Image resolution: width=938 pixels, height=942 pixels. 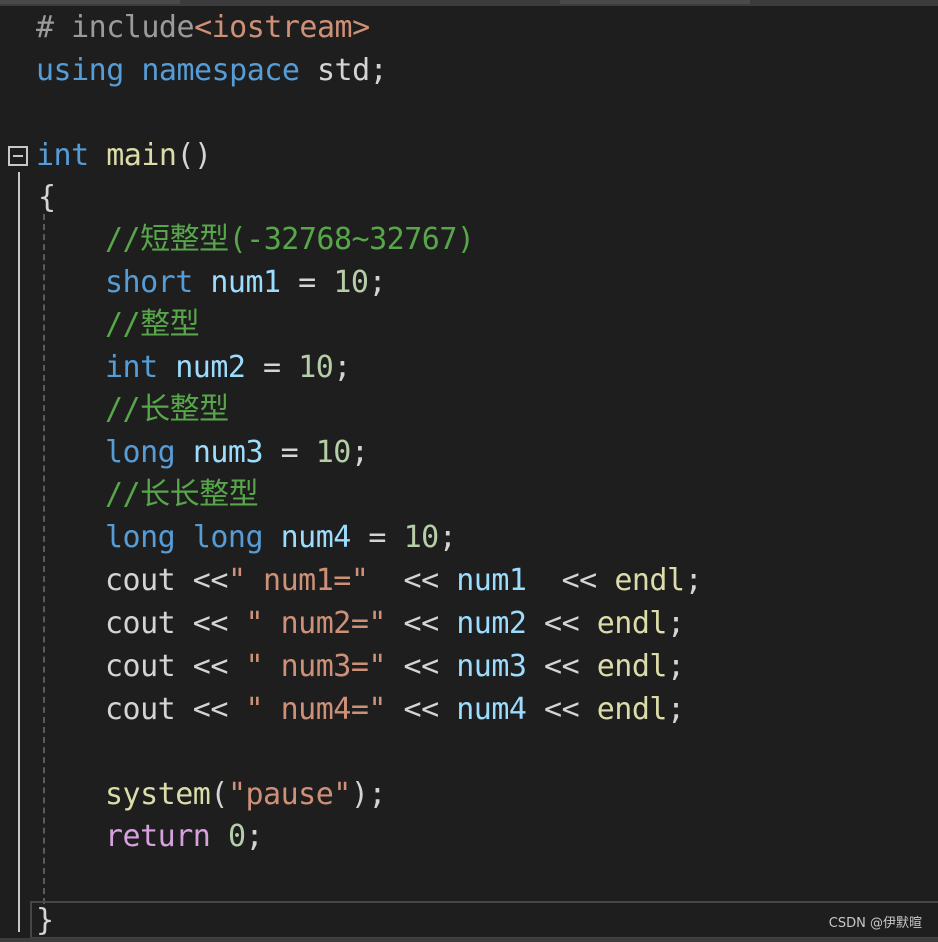 I want to click on code-line-include: # include<iostream>, so click(x=203, y=28).